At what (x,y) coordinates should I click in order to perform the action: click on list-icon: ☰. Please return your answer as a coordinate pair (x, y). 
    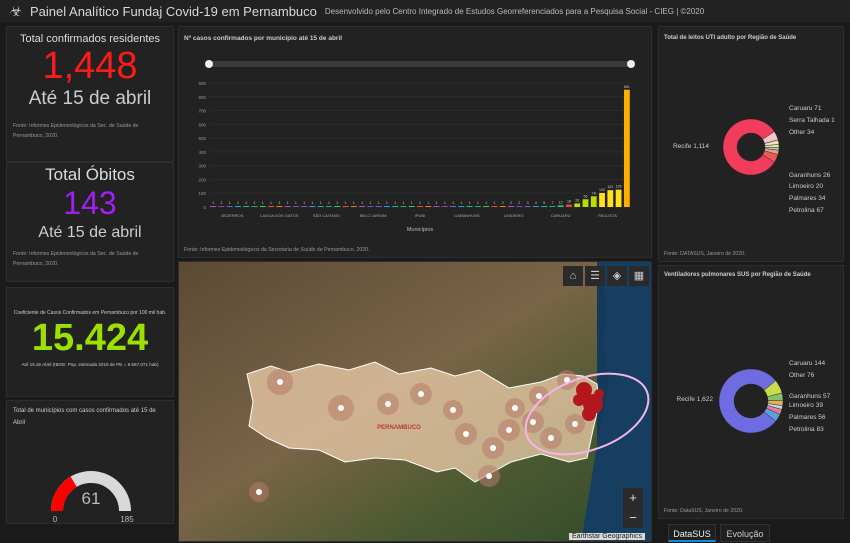
    Looking at the image, I should click on (595, 276).